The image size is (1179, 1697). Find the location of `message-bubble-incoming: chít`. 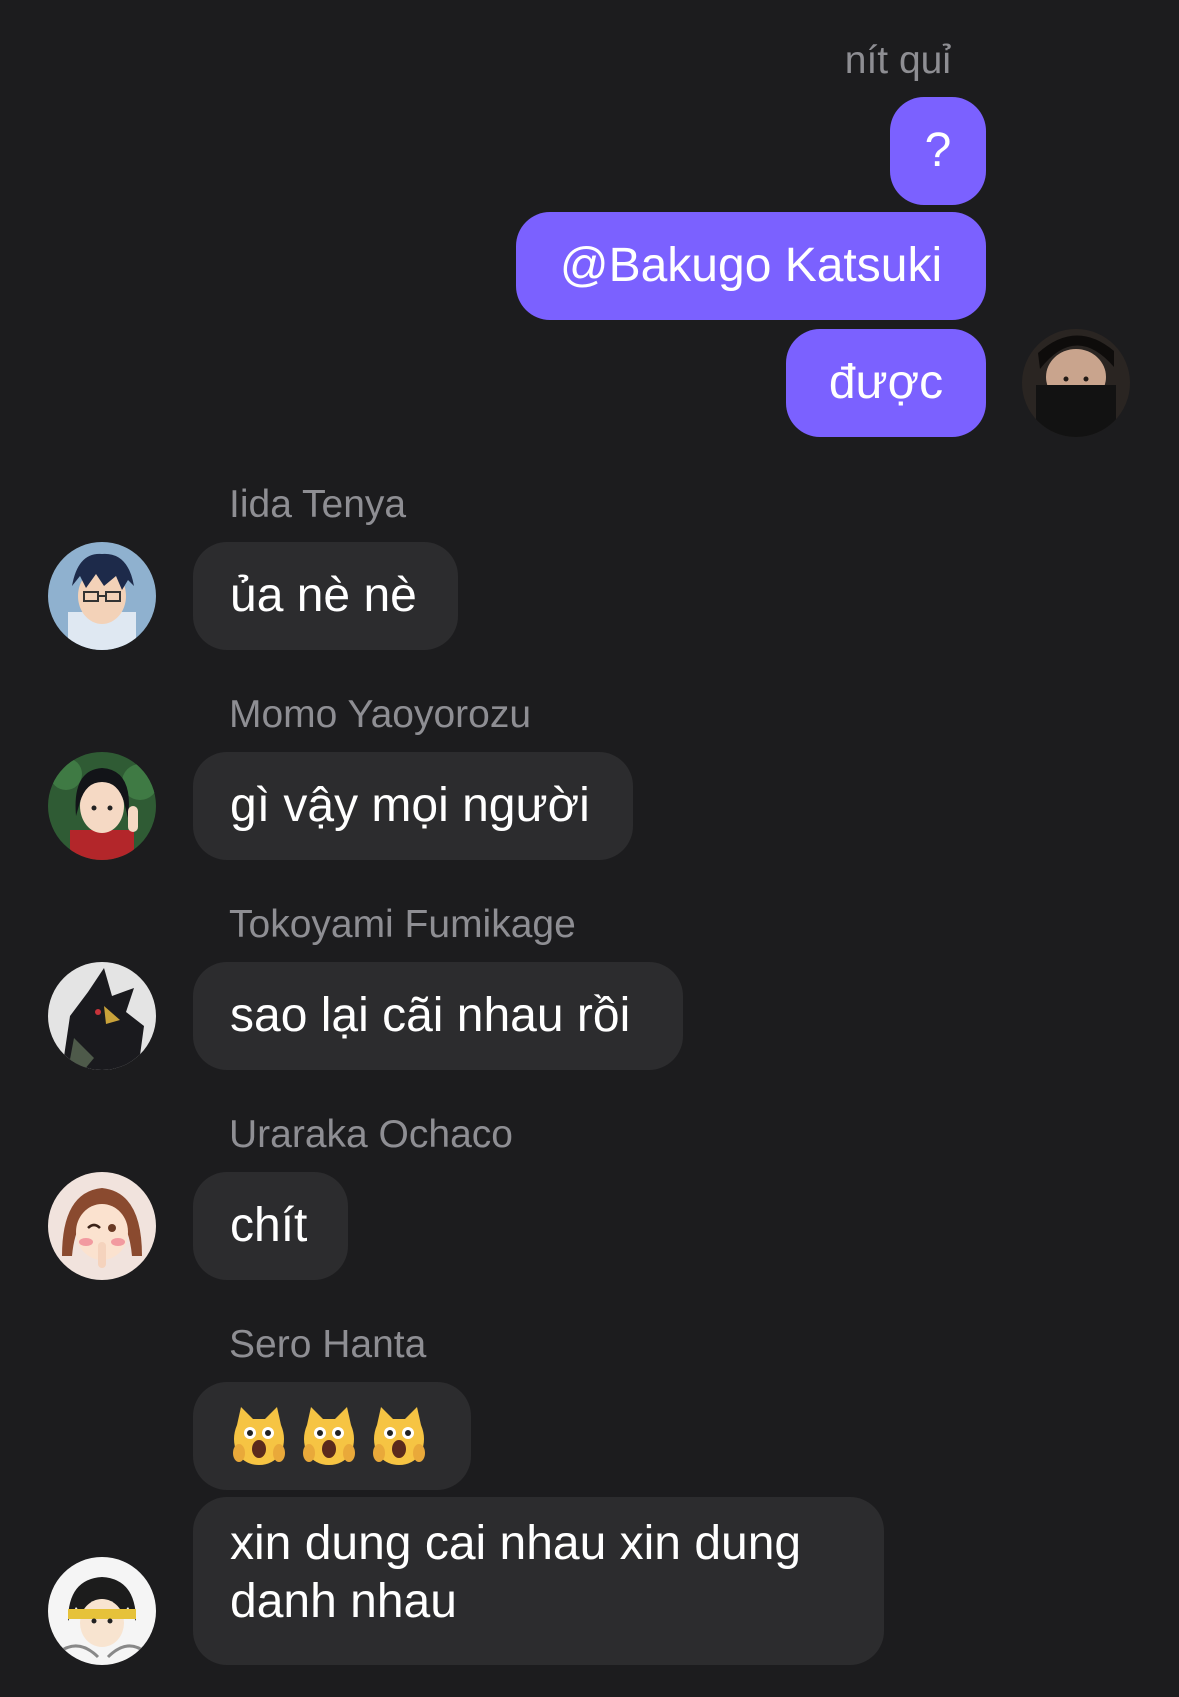

message-bubble-incoming: chít is located at coordinates (270, 1226).